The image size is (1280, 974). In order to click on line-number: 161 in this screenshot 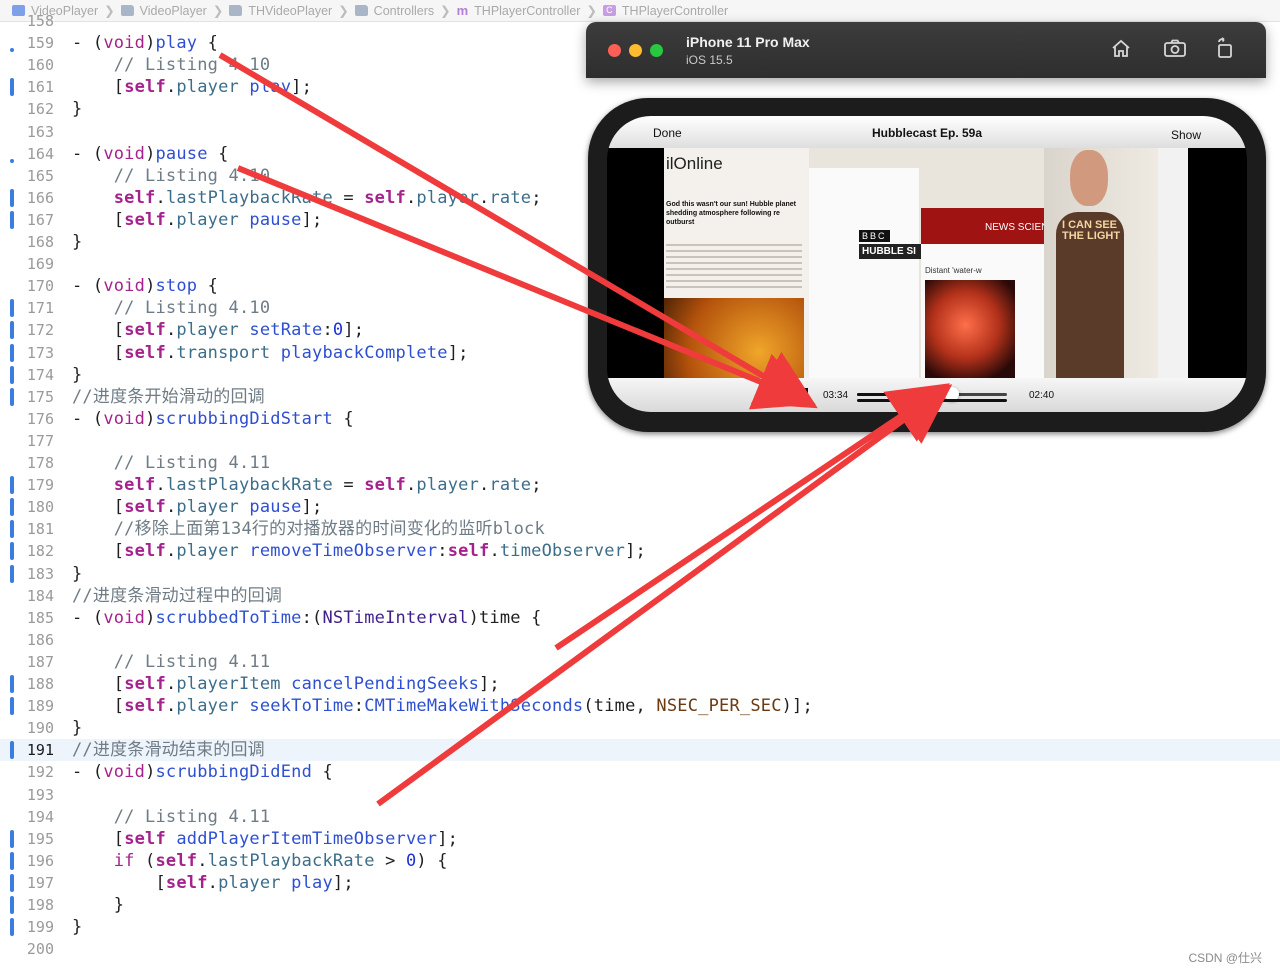, I will do `click(40, 87)`.